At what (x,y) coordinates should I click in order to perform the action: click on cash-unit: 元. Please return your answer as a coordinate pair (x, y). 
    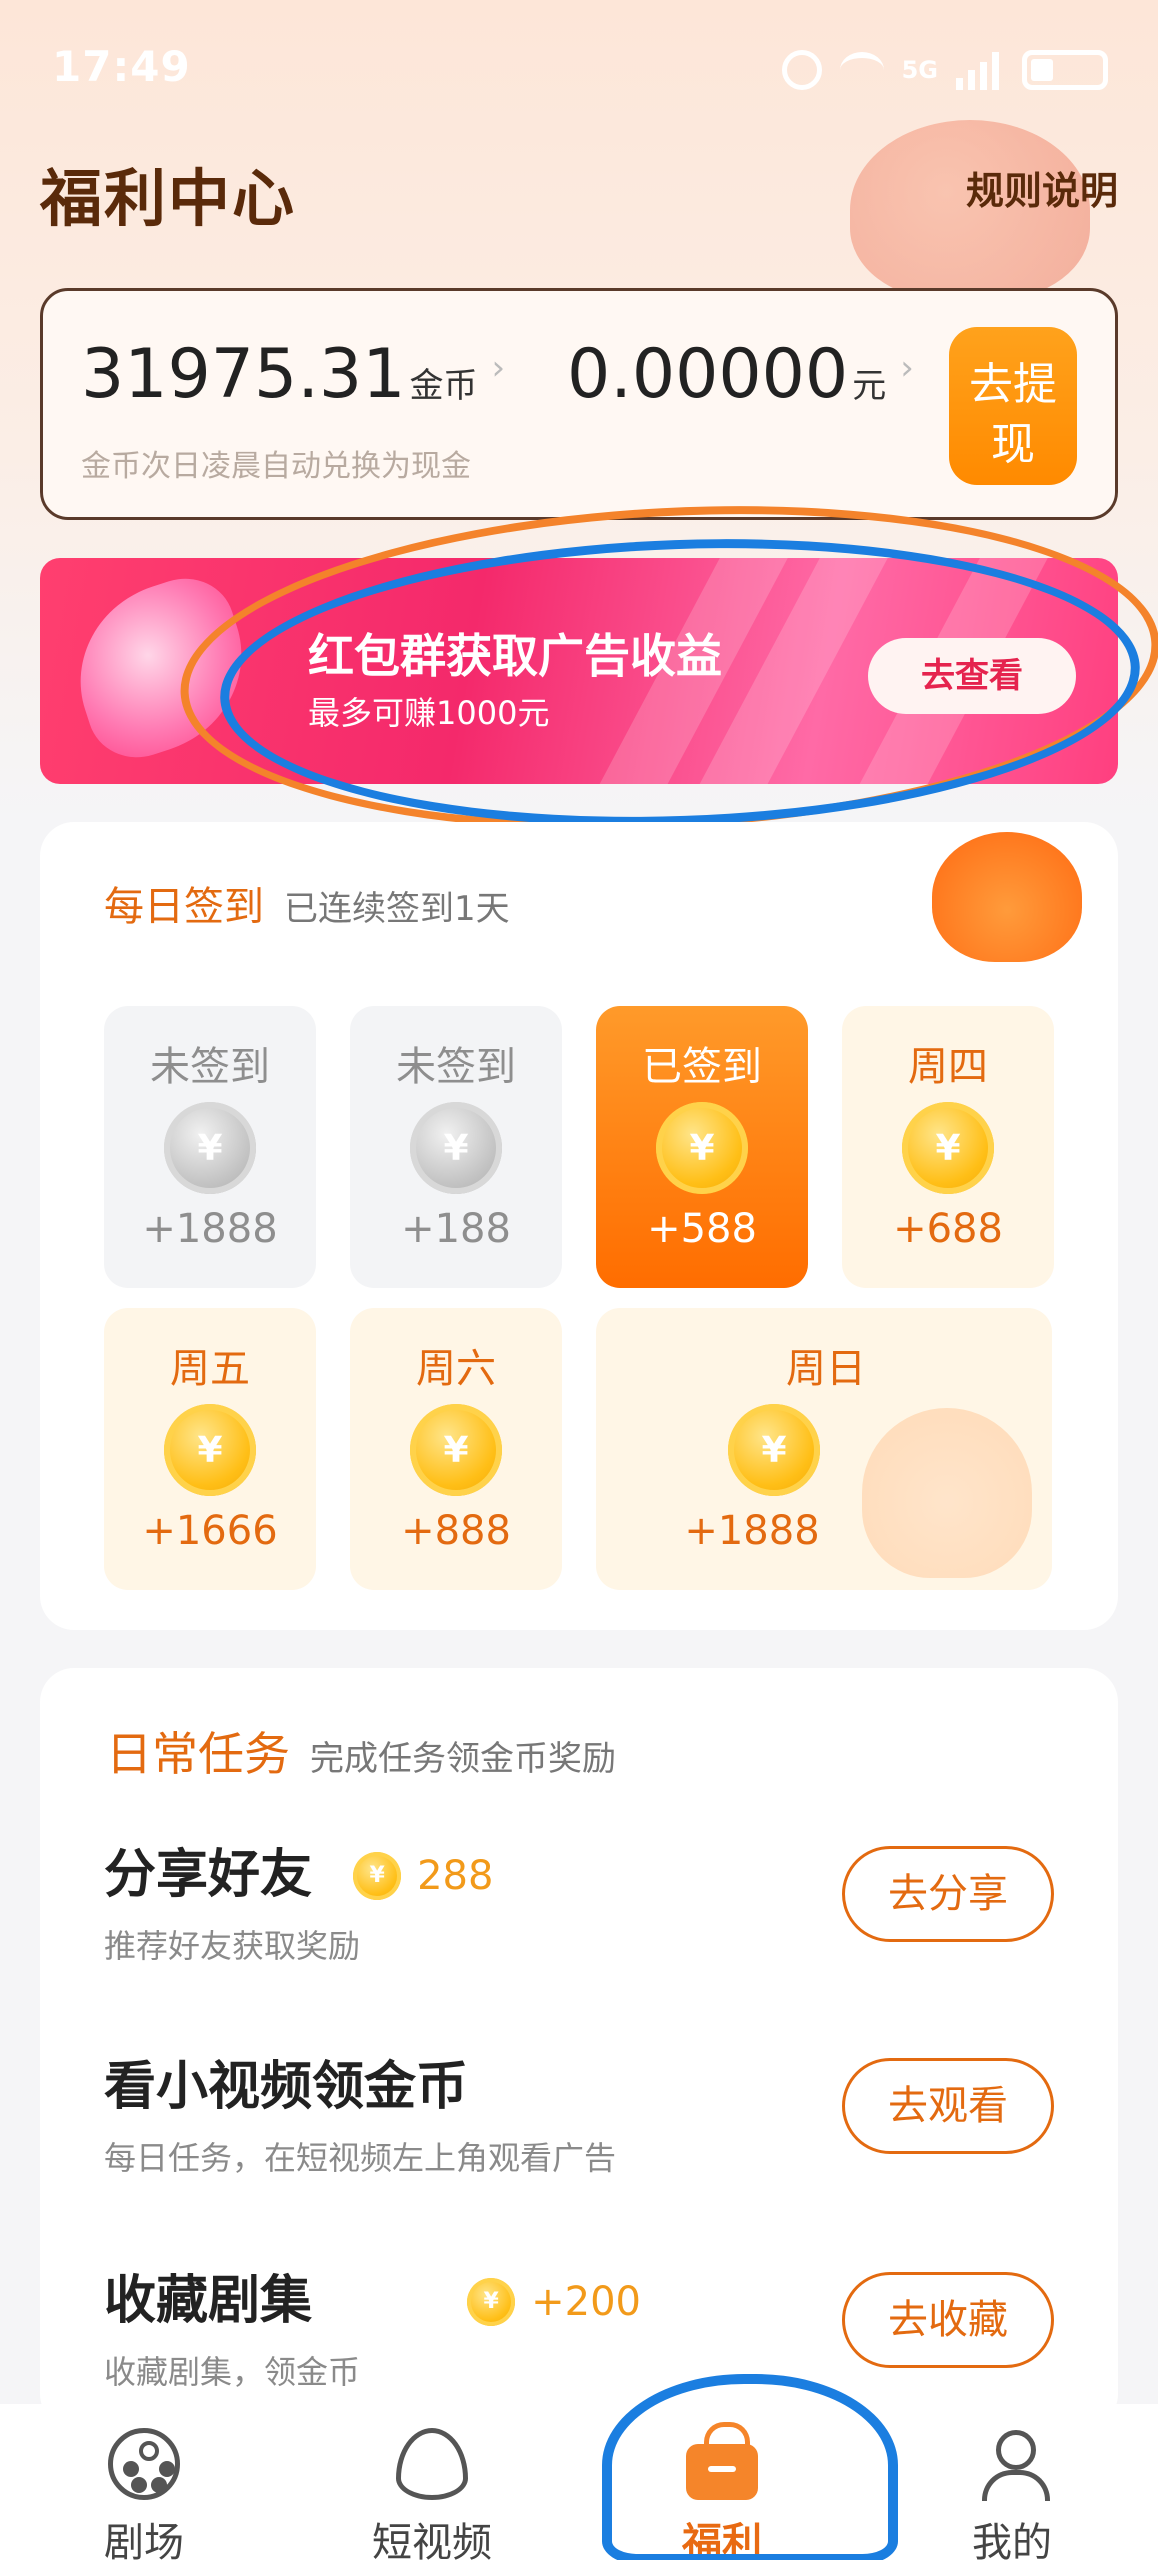
    Looking at the image, I should click on (869, 386).